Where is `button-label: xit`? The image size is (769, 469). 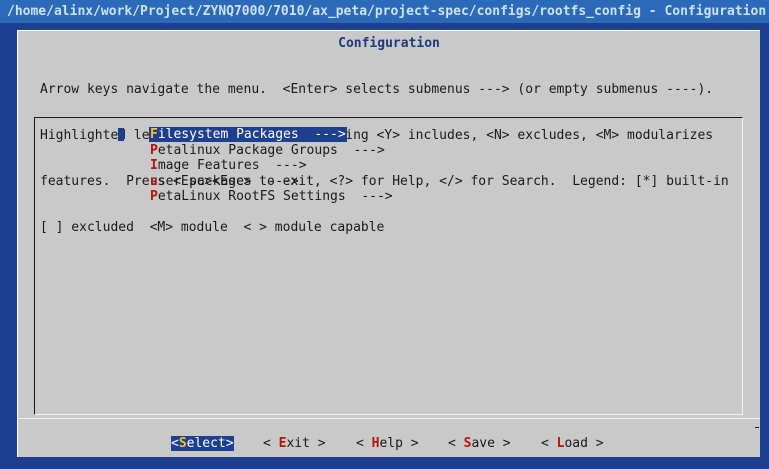 button-label: xit is located at coordinates (298, 443).